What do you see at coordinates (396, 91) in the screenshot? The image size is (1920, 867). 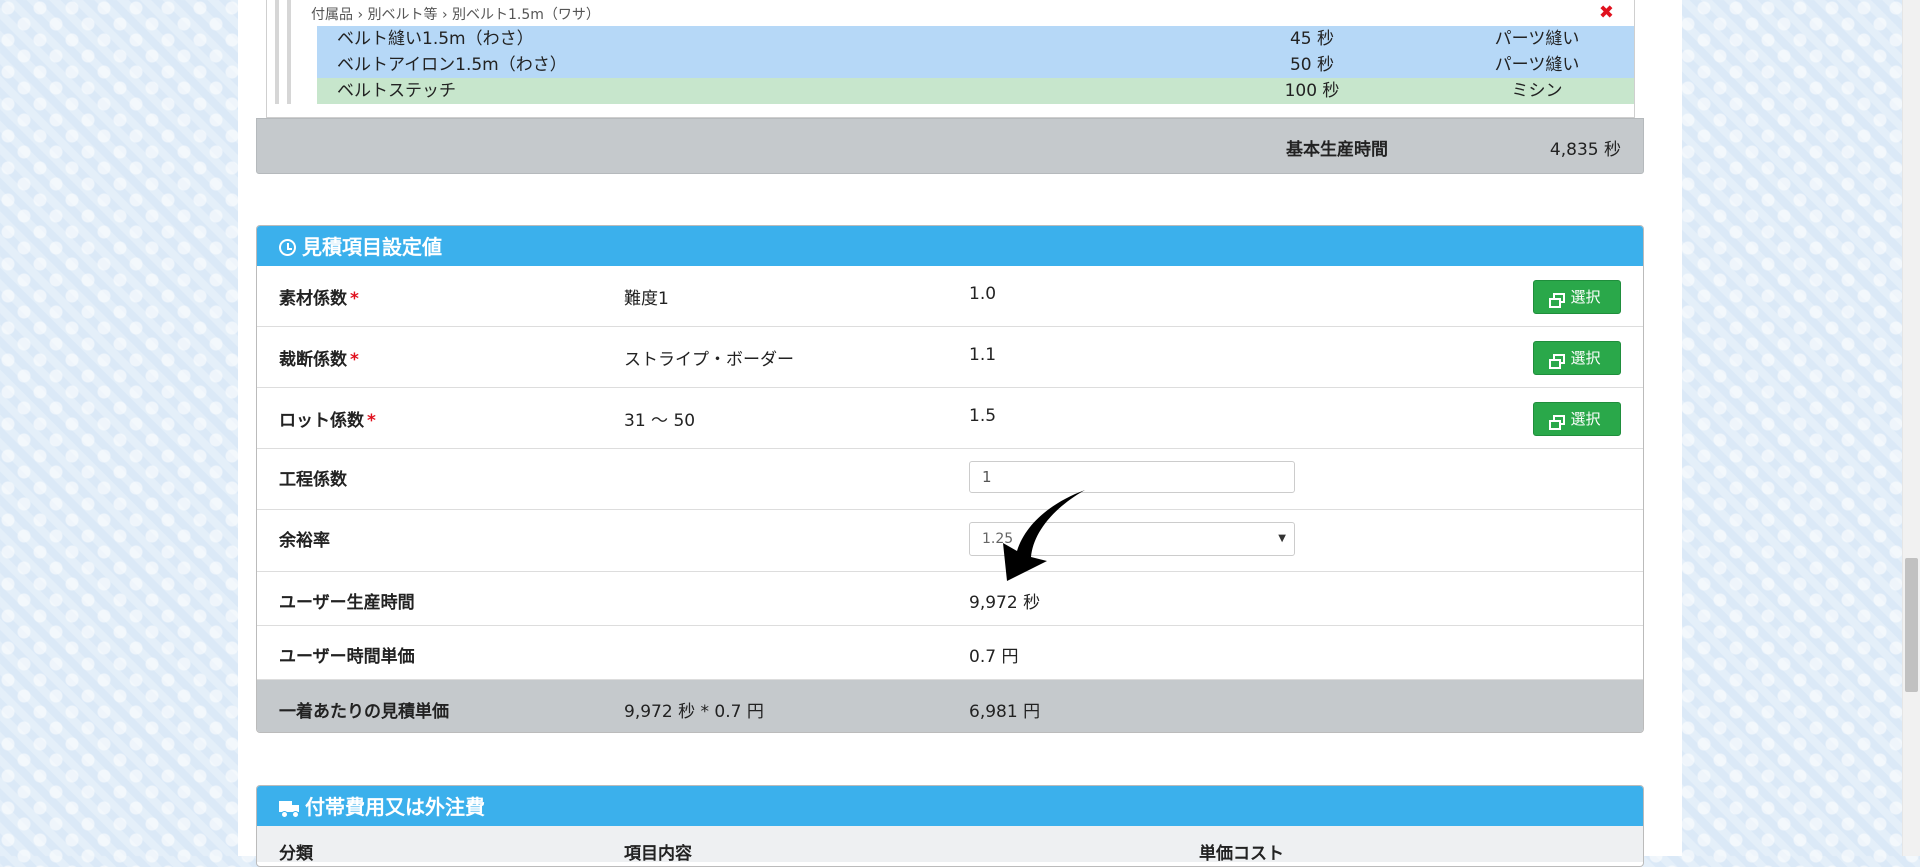 I see `process-name: ベルトステッチ` at bounding box center [396, 91].